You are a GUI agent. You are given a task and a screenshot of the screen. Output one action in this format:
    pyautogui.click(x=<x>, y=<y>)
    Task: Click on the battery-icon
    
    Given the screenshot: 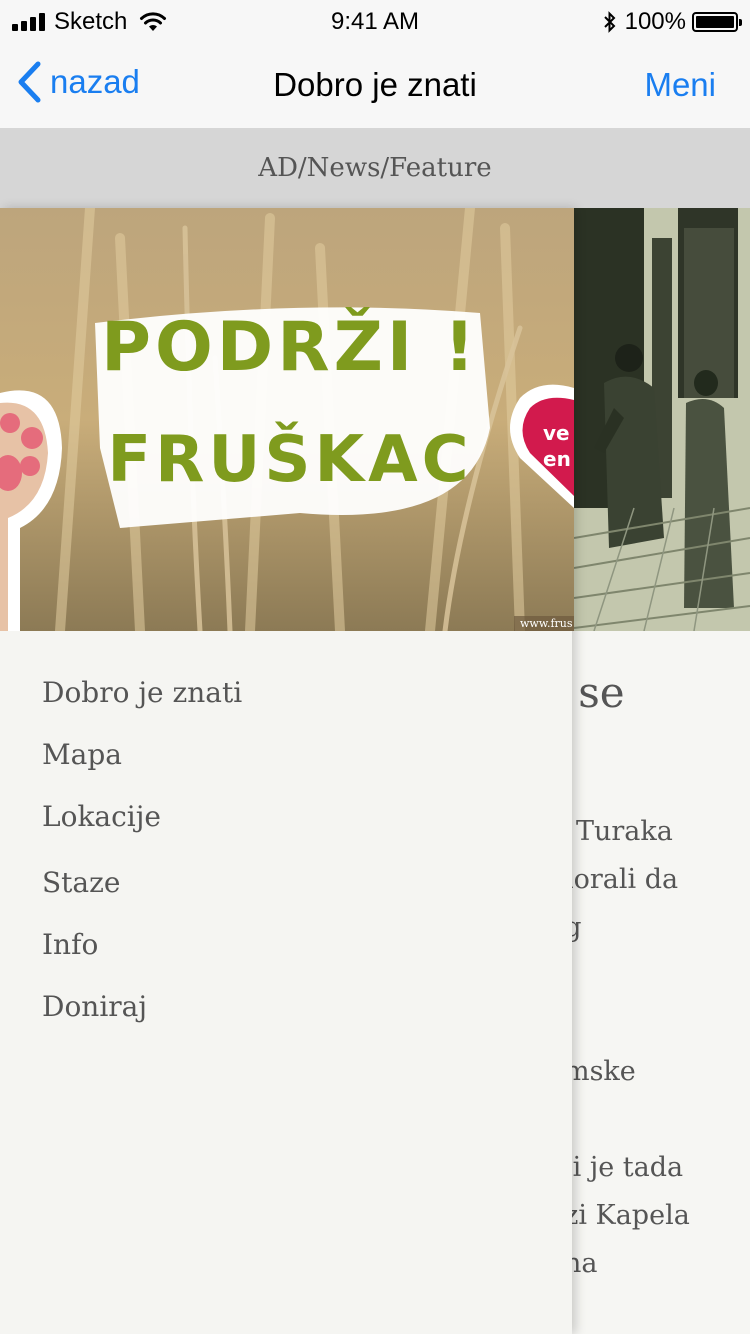 What is the action you would take?
    pyautogui.click(x=717, y=22)
    